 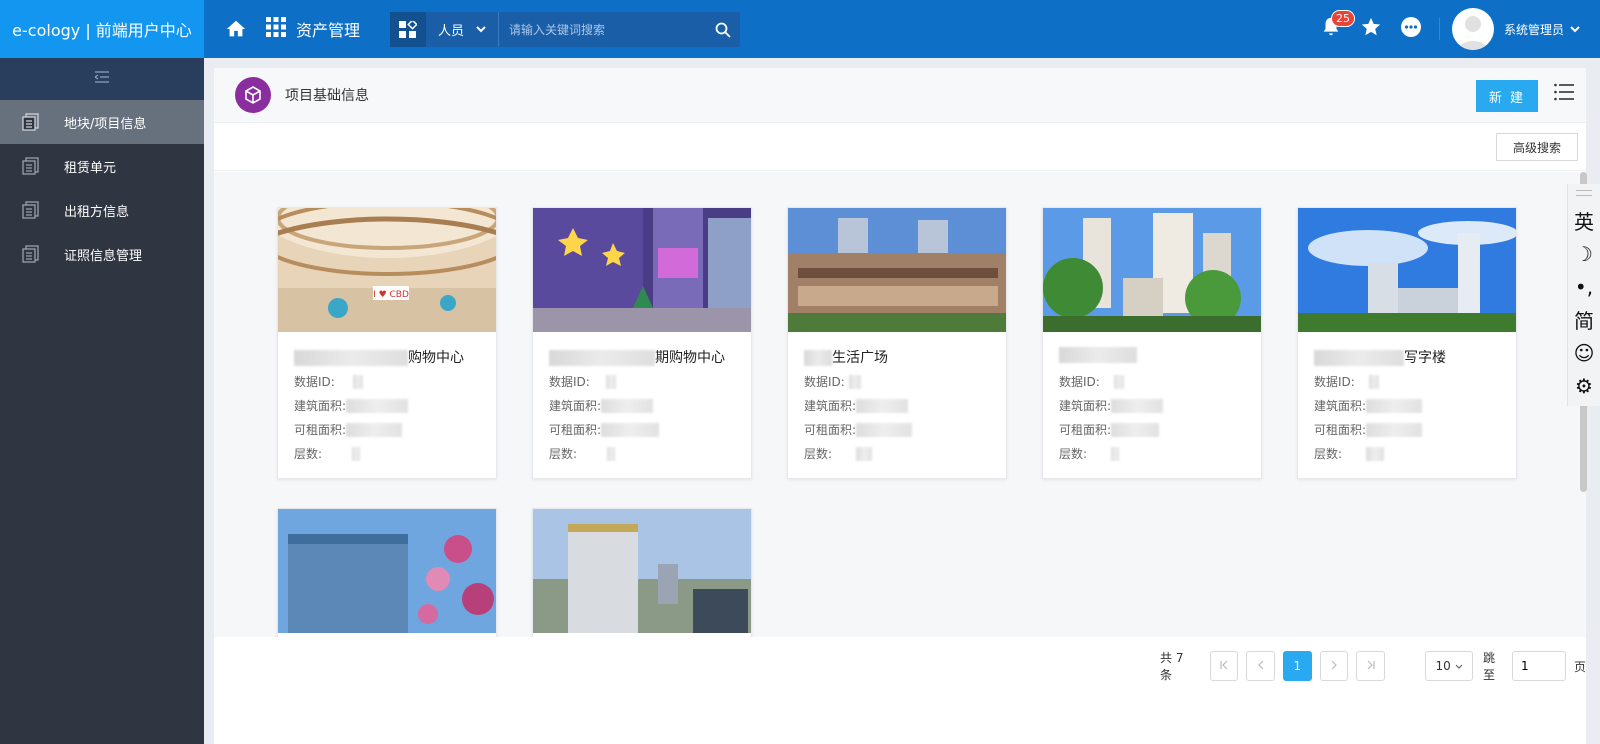 I want to click on list-menu-icon, so click(x=1565, y=94).